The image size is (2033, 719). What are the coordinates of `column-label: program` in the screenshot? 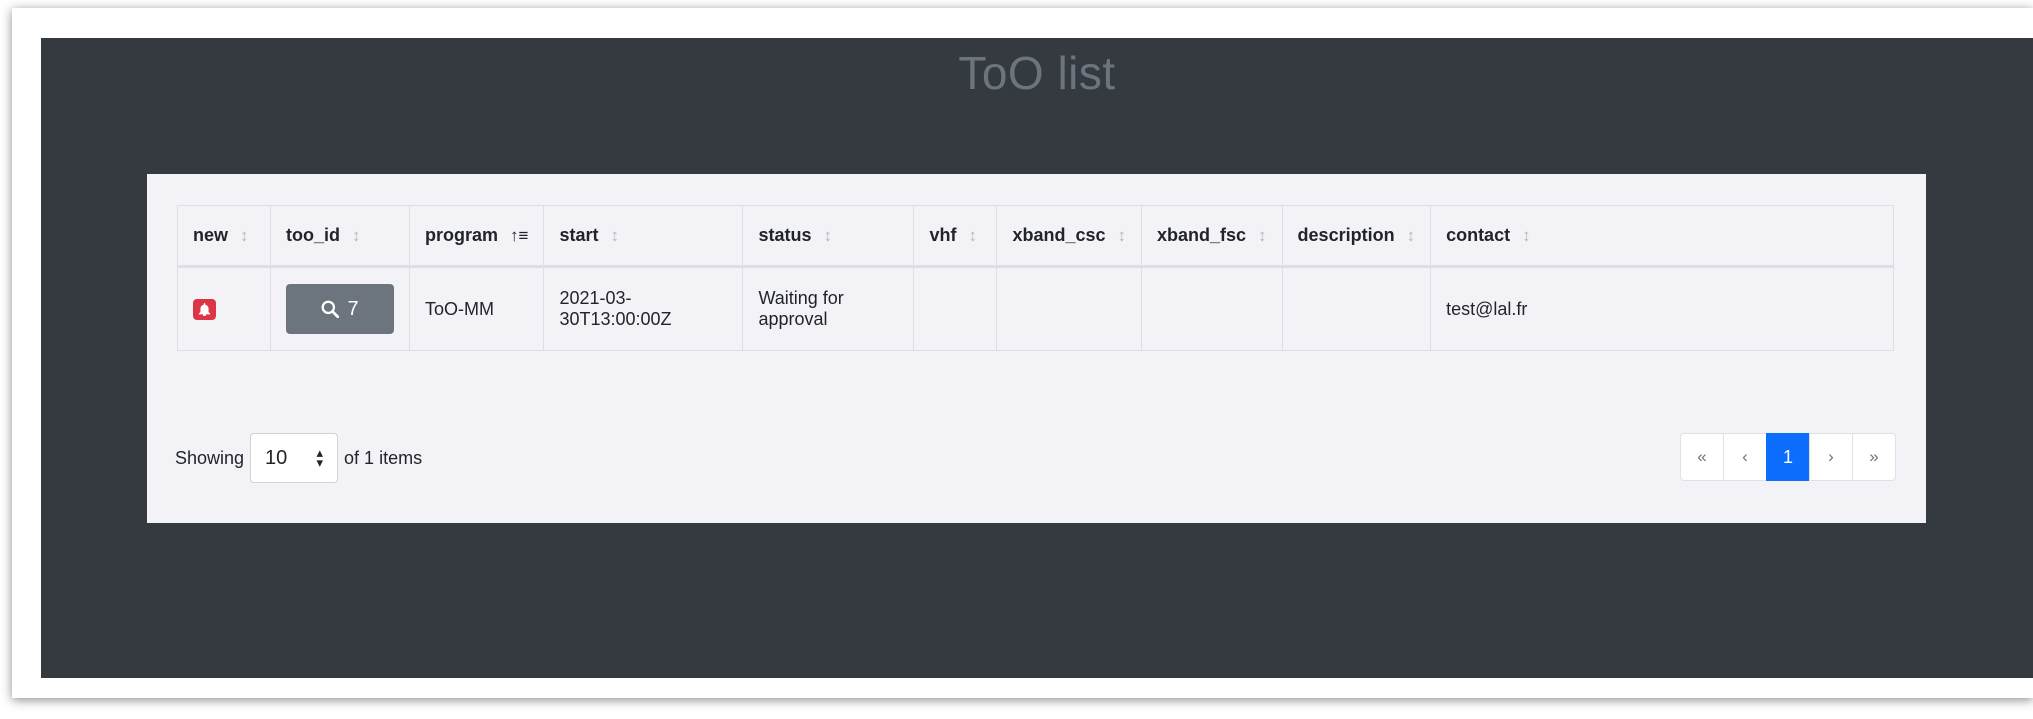 It's located at (462, 235).